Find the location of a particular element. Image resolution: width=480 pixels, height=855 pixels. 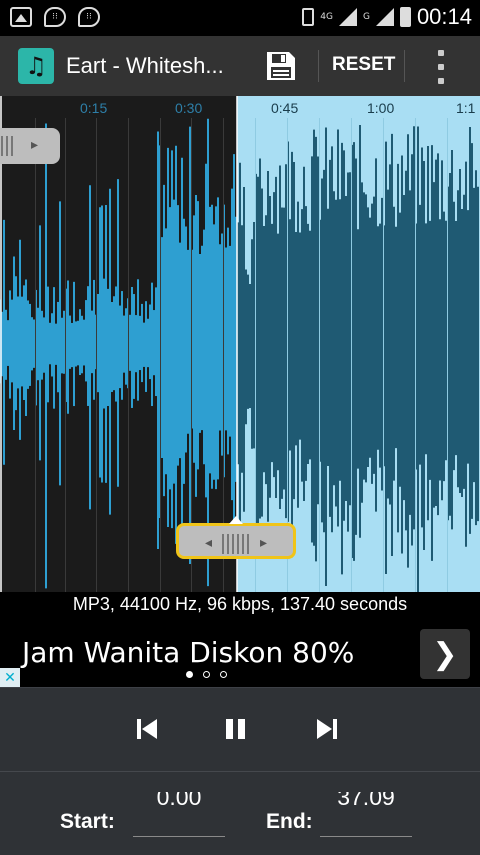

skip-previous-icon is located at coordinates (147, 729).